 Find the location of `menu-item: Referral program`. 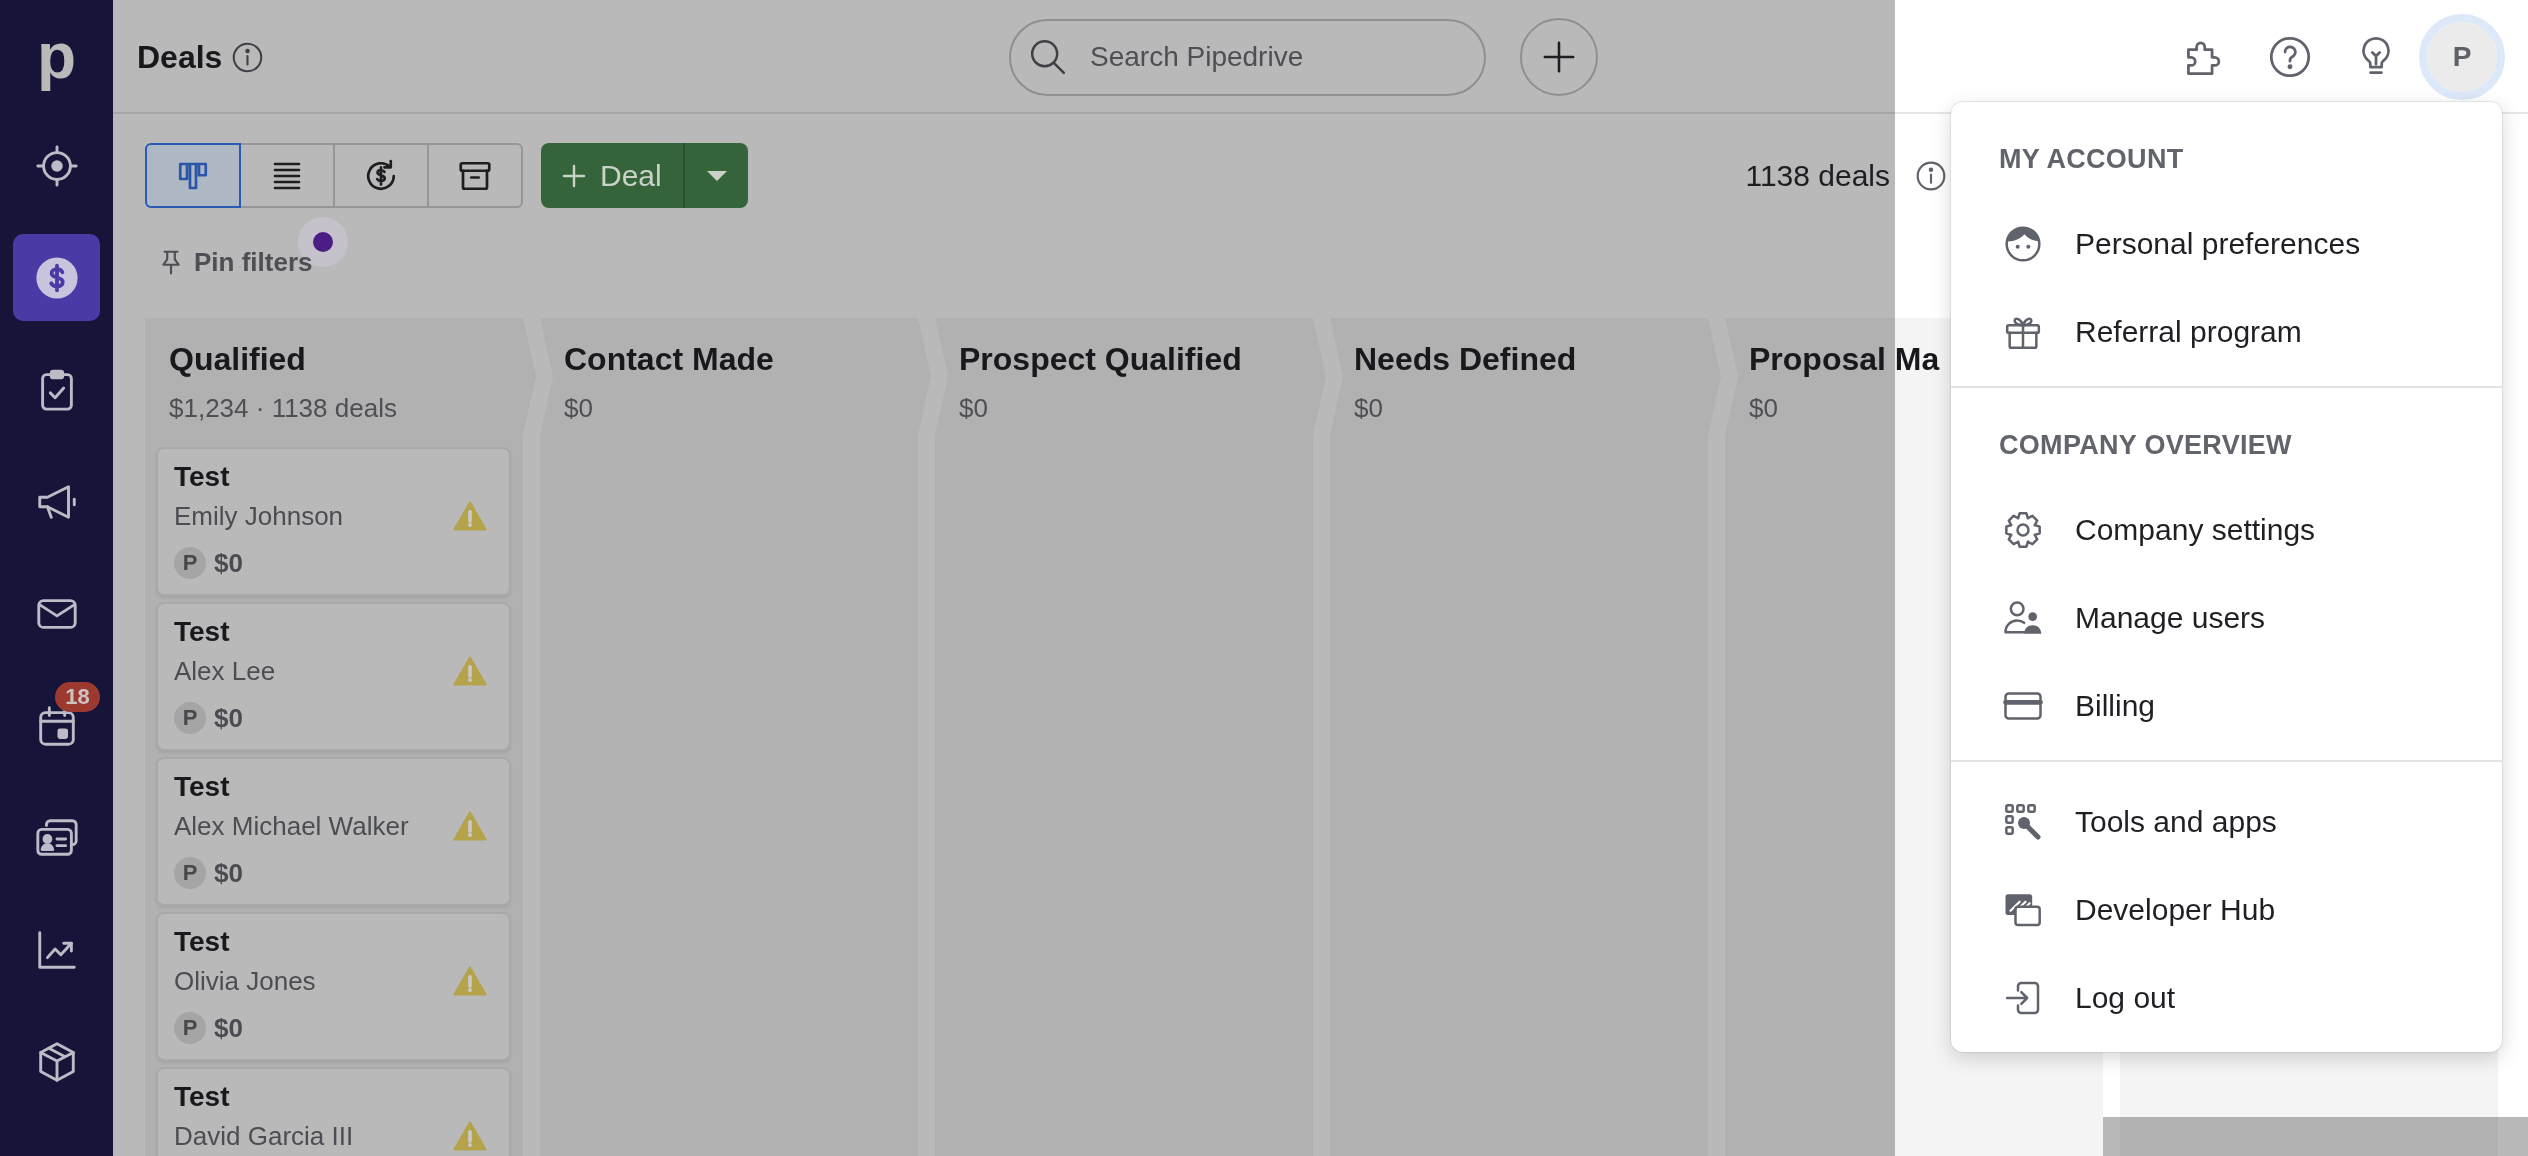

menu-item: Referral program is located at coordinates (2226, 332).